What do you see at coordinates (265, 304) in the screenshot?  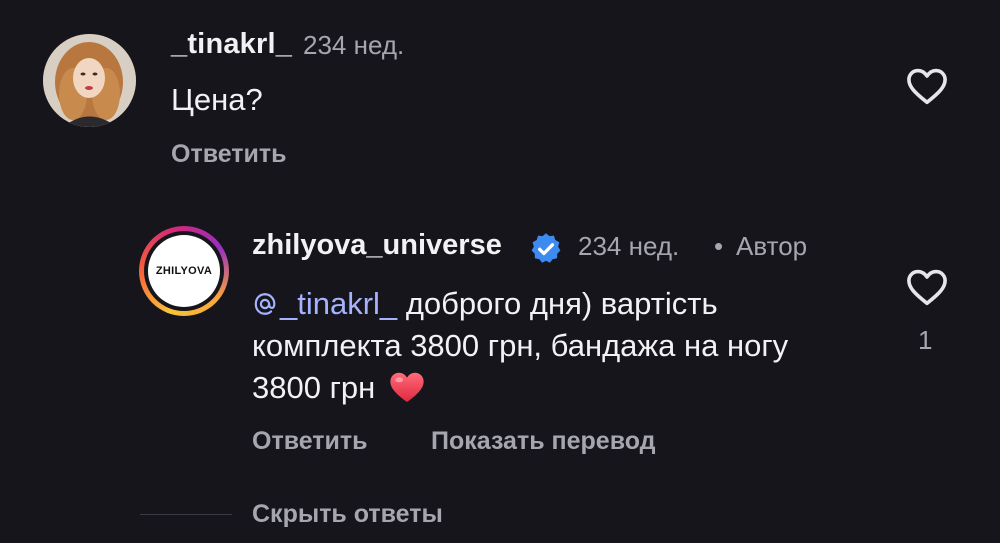 I see `threads-at-icon` at bounding box center [265, 304].